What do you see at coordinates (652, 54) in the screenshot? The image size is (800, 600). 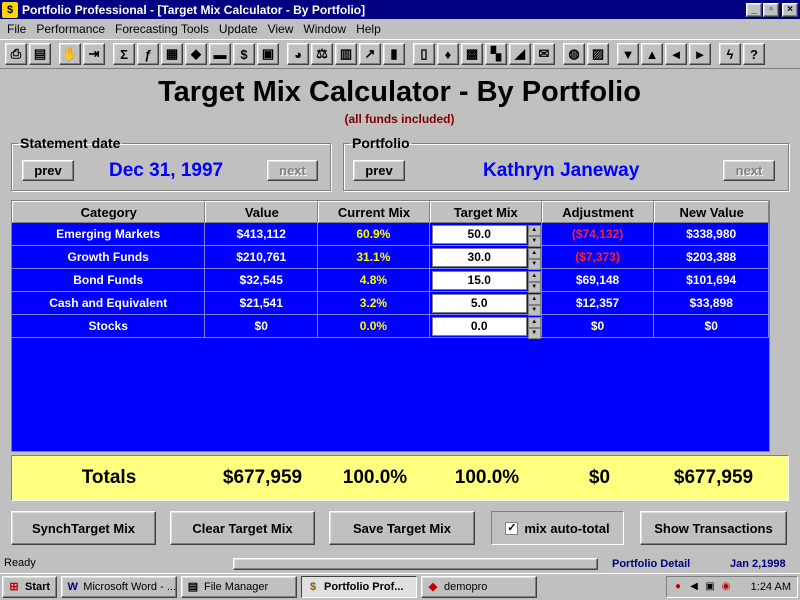 I see `arrow-up-icon: ▲` at bounding box center [652, 54].